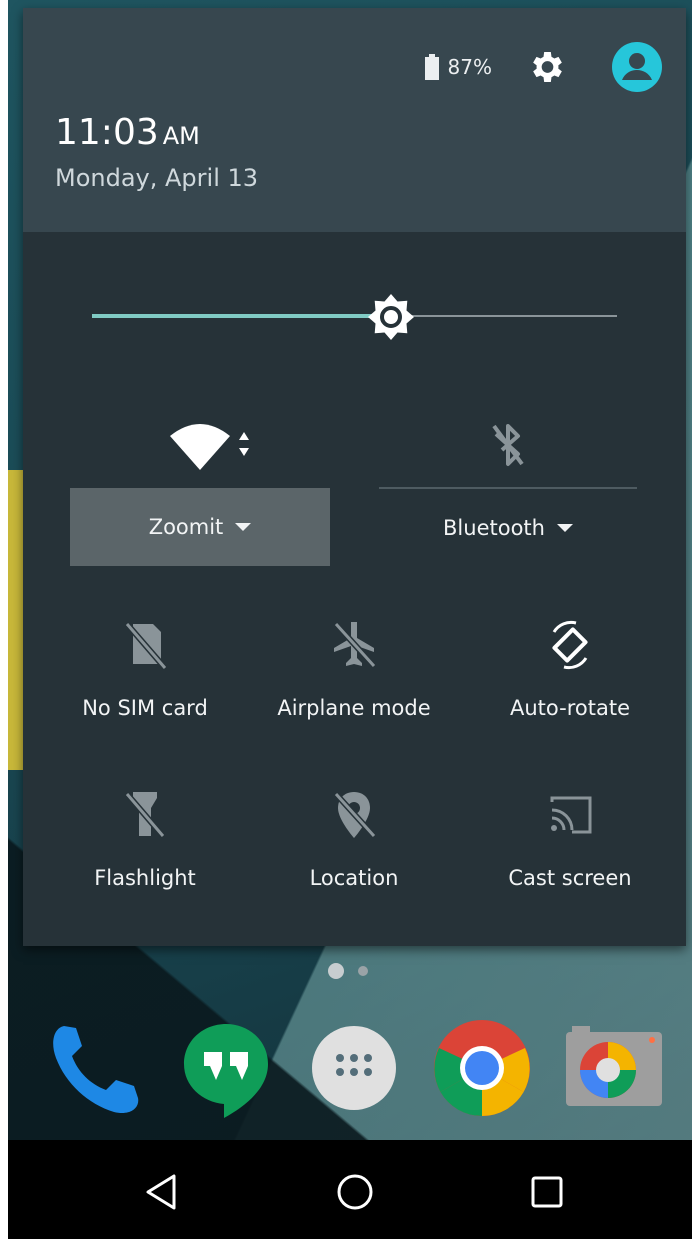 The image size is (692, 1239). Describe the element at coordinates (570, 645) in the screenshot. I see `auto-rotate-icon` at that location.